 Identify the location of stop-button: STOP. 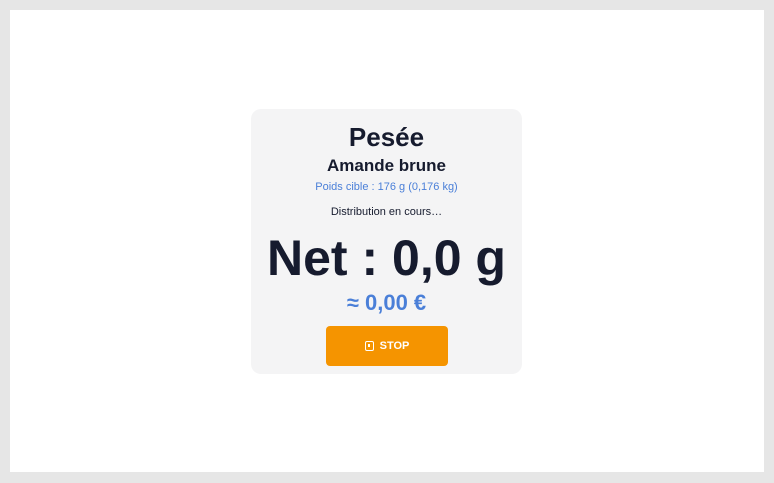
(387, 346).